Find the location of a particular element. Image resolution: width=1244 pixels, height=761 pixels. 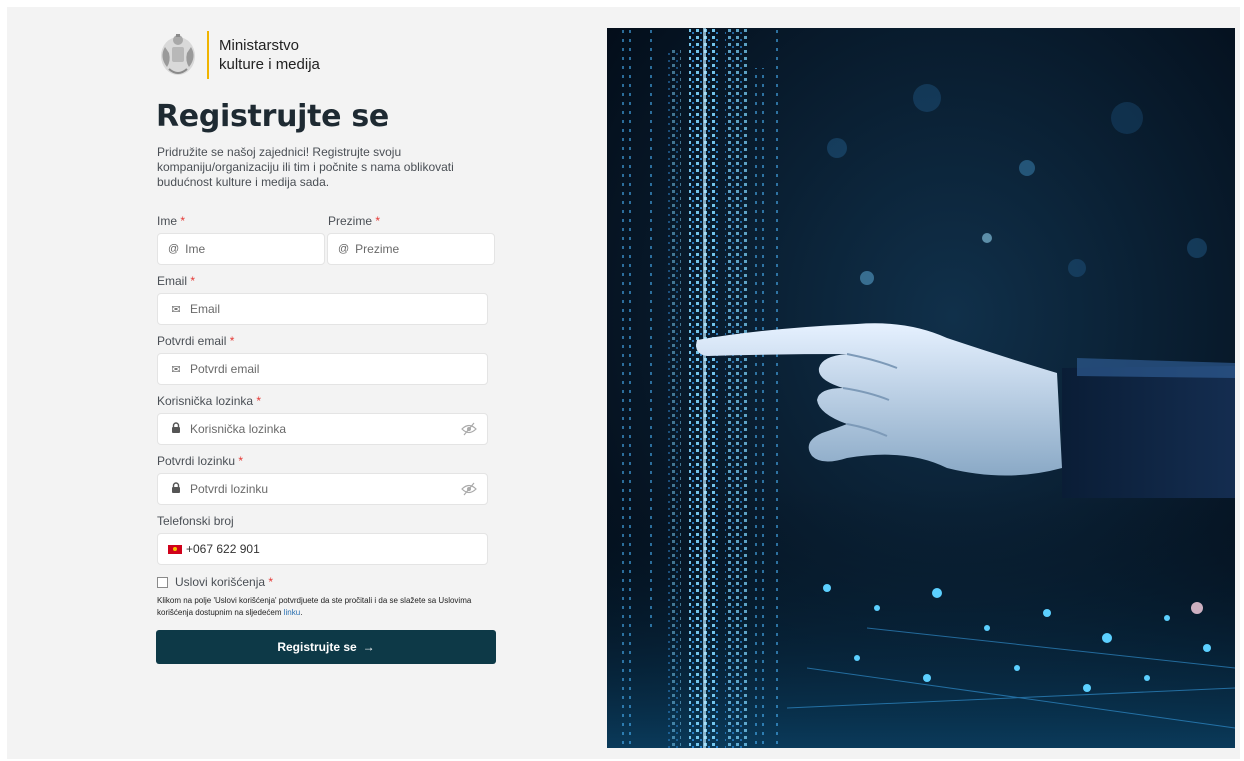

confirm-email-input is located at coordinates (333, 369).